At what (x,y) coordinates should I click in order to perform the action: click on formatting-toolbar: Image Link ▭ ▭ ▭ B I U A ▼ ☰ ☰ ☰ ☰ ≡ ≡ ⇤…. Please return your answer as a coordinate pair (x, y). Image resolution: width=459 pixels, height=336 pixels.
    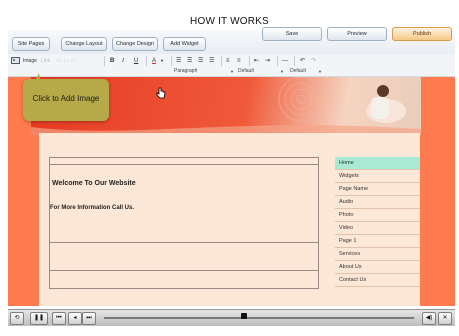
    Looking at the image, I should click on (231, 65).